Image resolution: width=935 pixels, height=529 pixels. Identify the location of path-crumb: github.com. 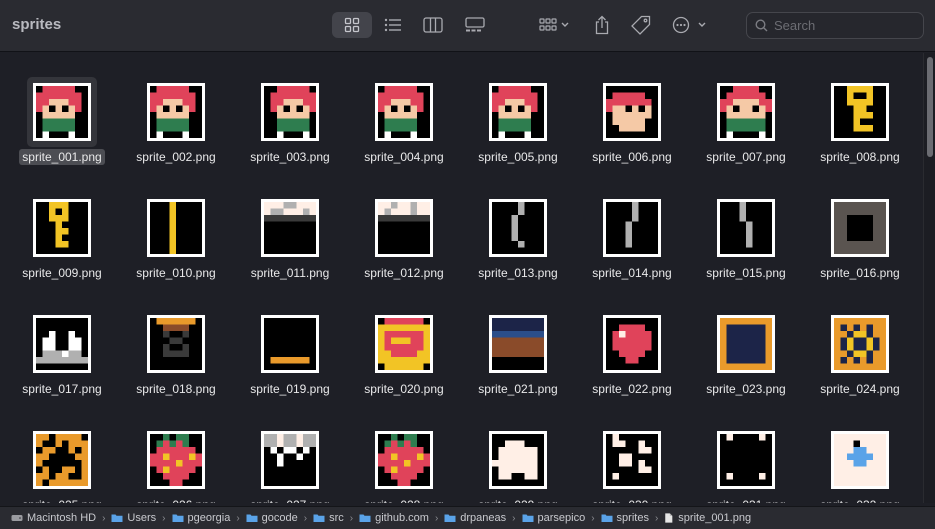
(394, 518).